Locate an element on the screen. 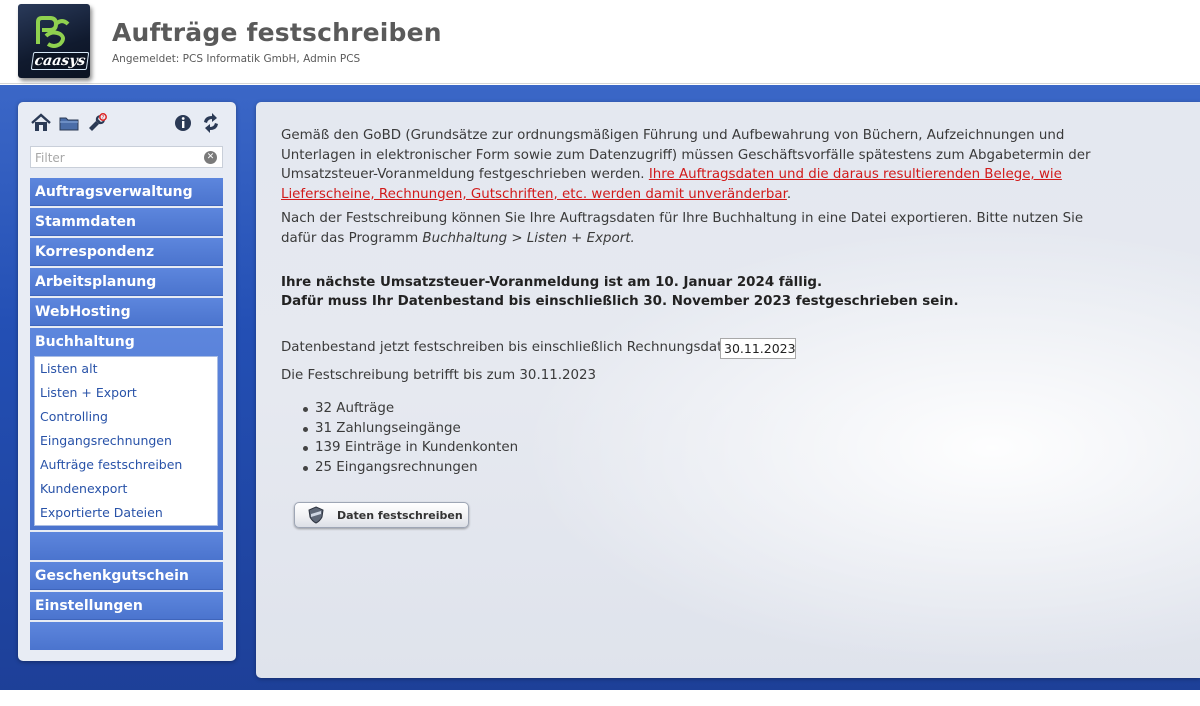 Image resolution: width=1200 pixels, height=706 pixels. shield-icon is located at coordinates (316, 515).